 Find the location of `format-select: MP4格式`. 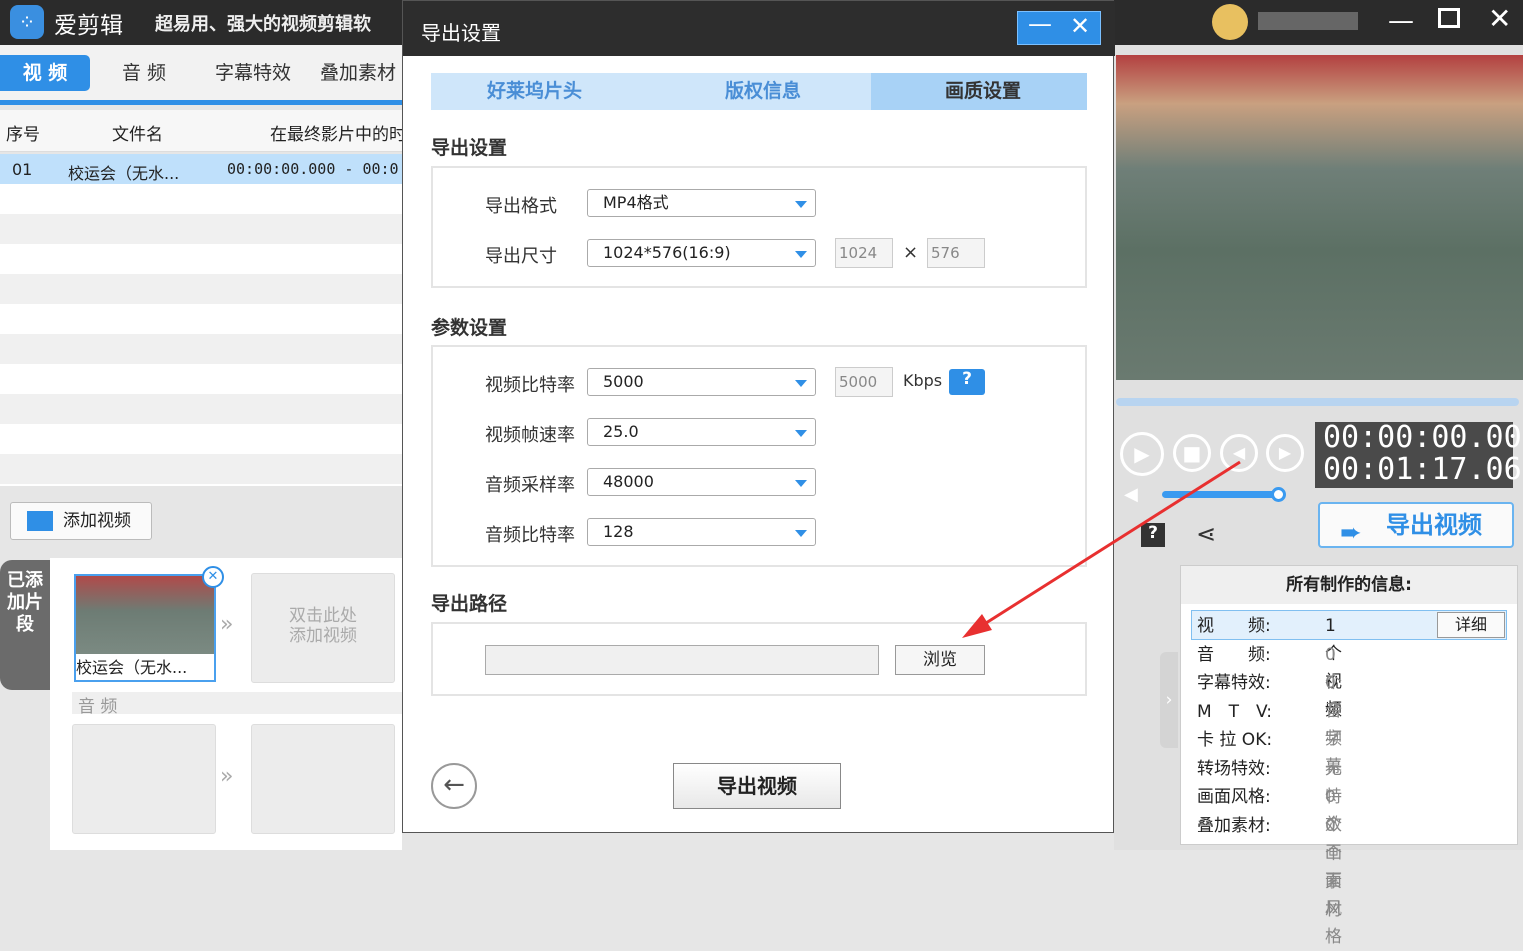

format-select: MP4格式 is located at coordinates (701, 203).